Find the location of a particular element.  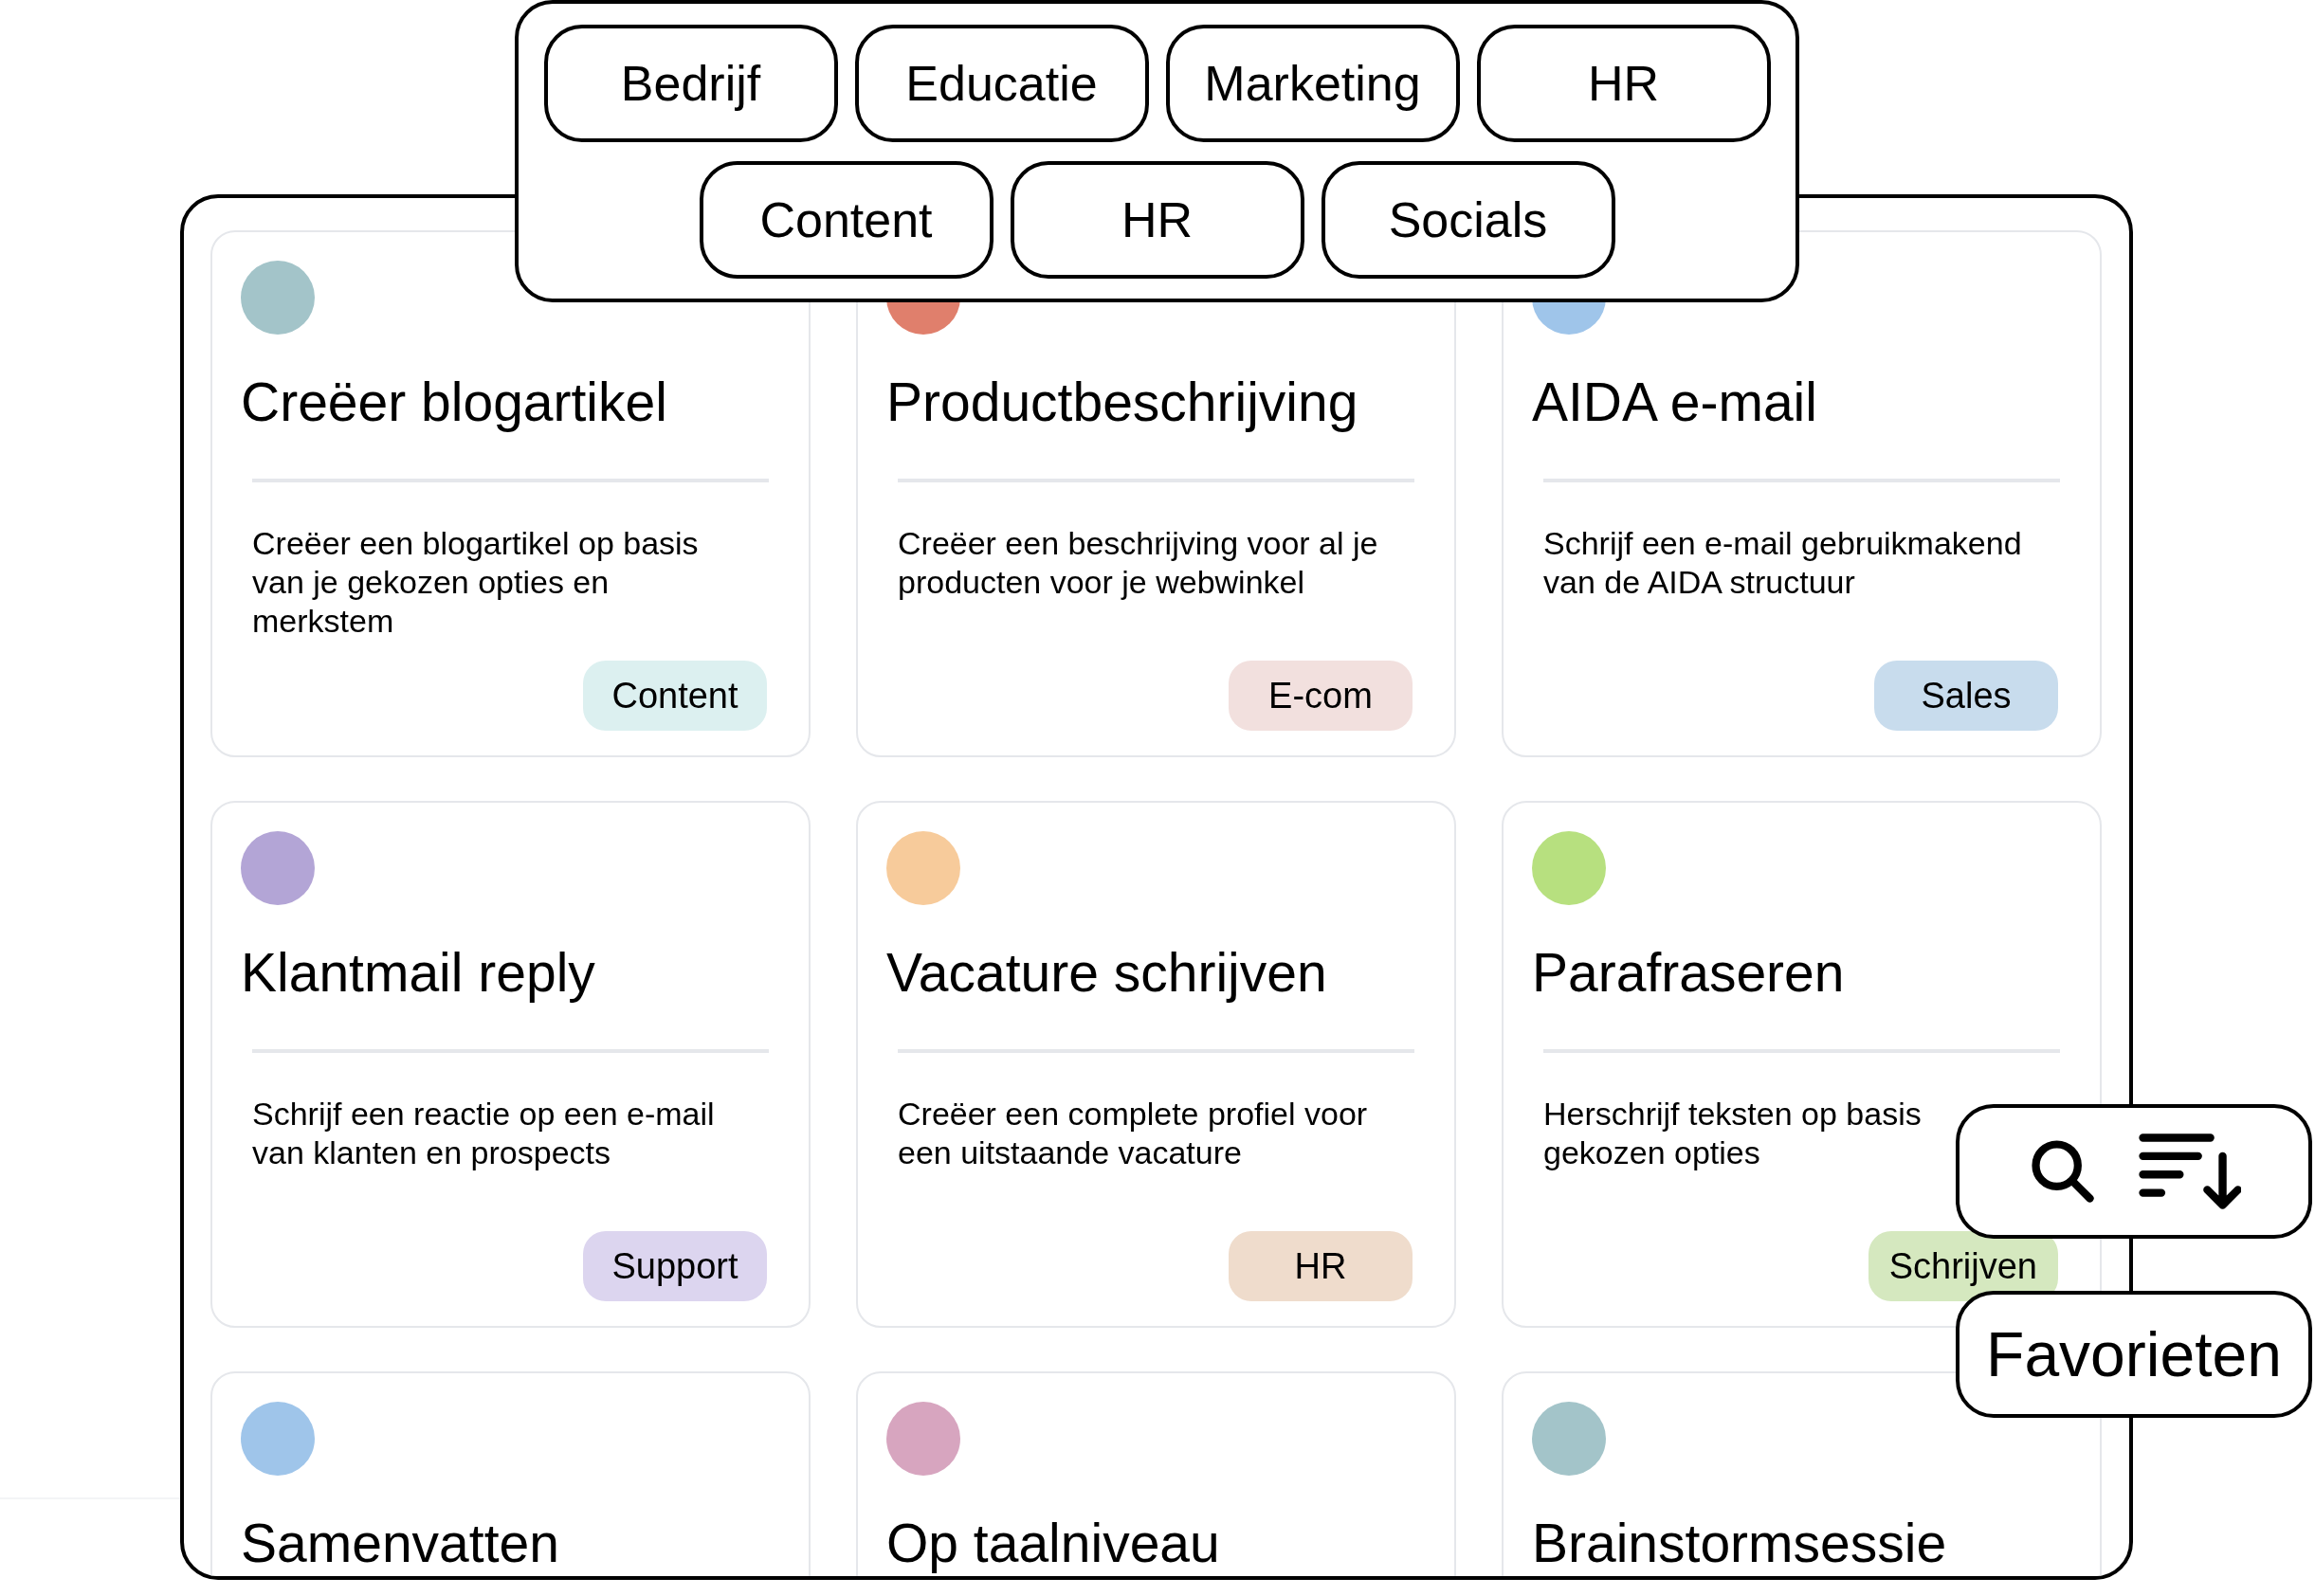

category-tag: Support is located at coordinates (675, 1266).